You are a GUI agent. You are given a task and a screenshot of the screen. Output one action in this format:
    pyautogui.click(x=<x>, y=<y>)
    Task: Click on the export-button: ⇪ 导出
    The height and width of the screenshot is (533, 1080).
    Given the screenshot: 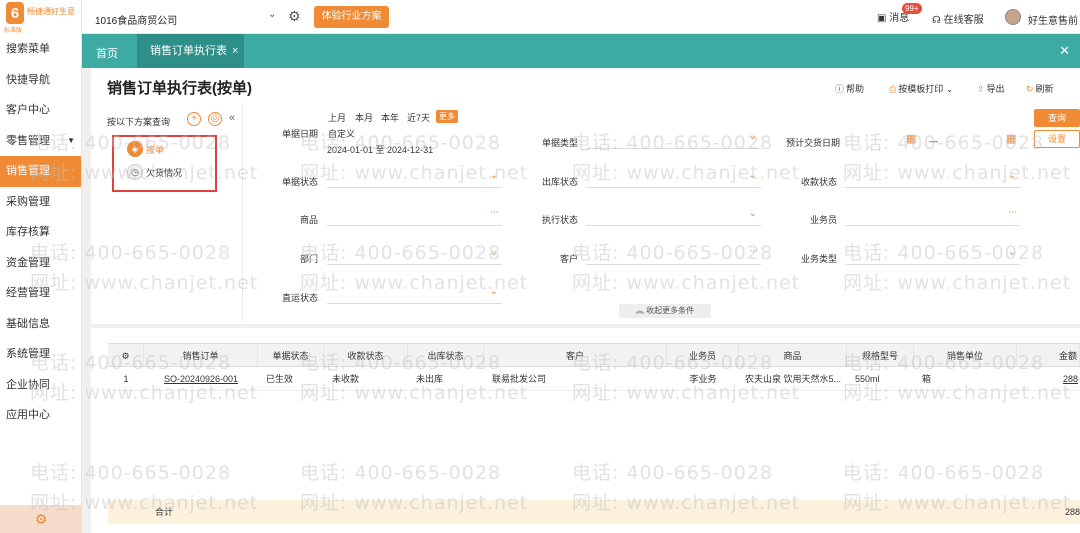 What is the action you would take?
    pyautogui.click(x=991, y=88)
    